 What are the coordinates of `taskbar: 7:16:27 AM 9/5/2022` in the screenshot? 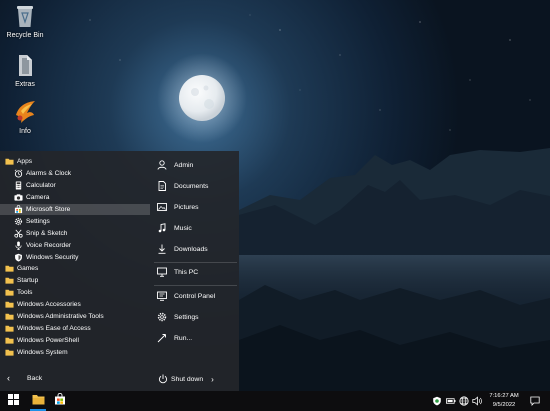 It's located at (275, 401).